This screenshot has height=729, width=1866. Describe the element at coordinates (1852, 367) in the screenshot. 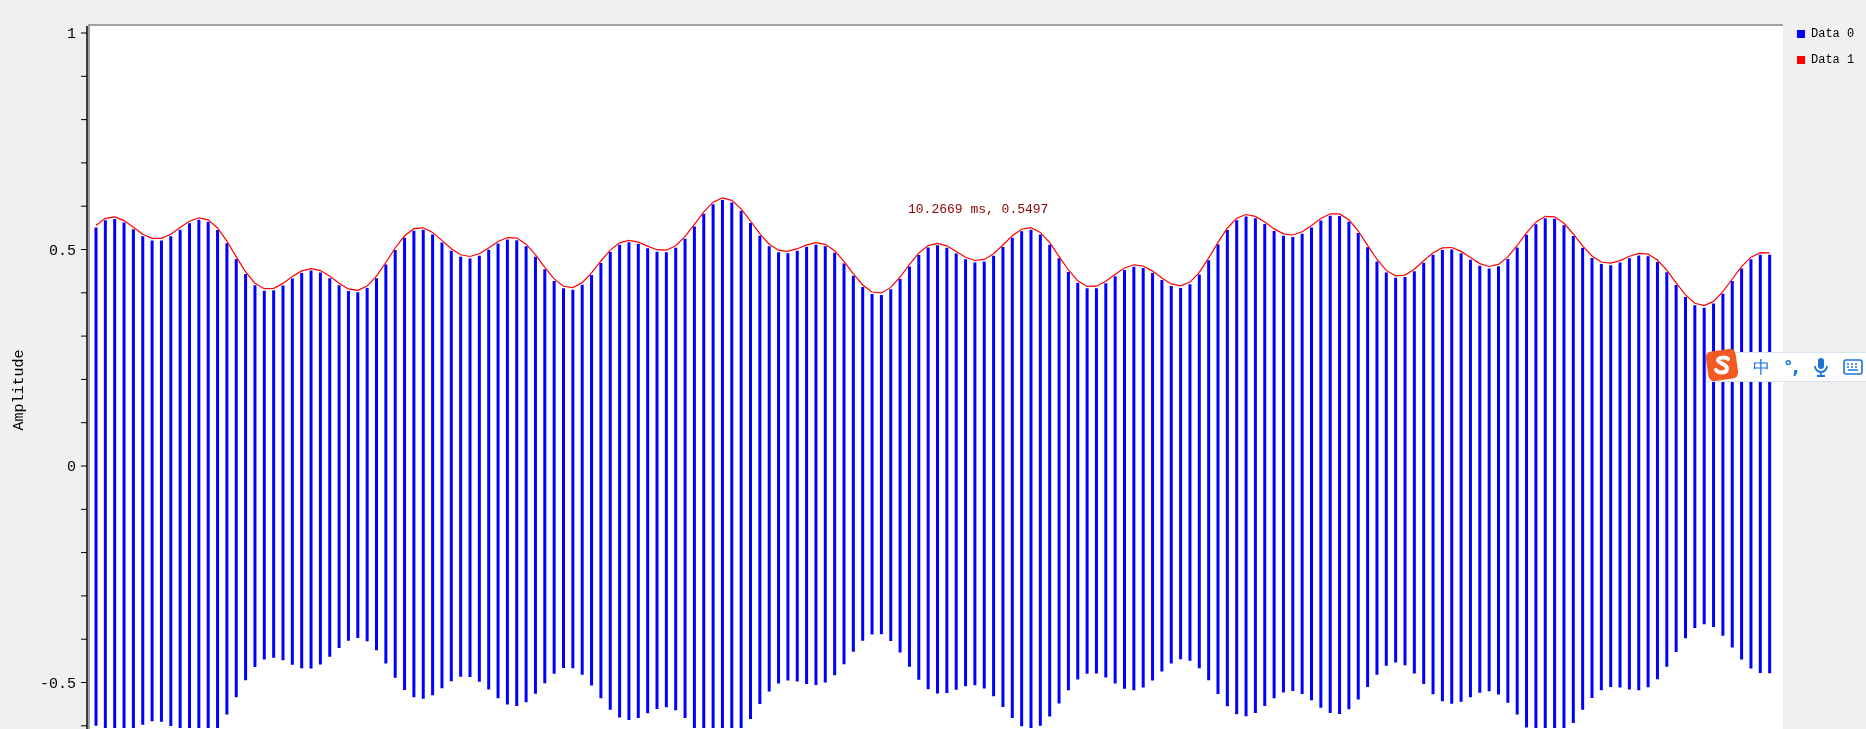

I see `keyboard-icon` at that location.